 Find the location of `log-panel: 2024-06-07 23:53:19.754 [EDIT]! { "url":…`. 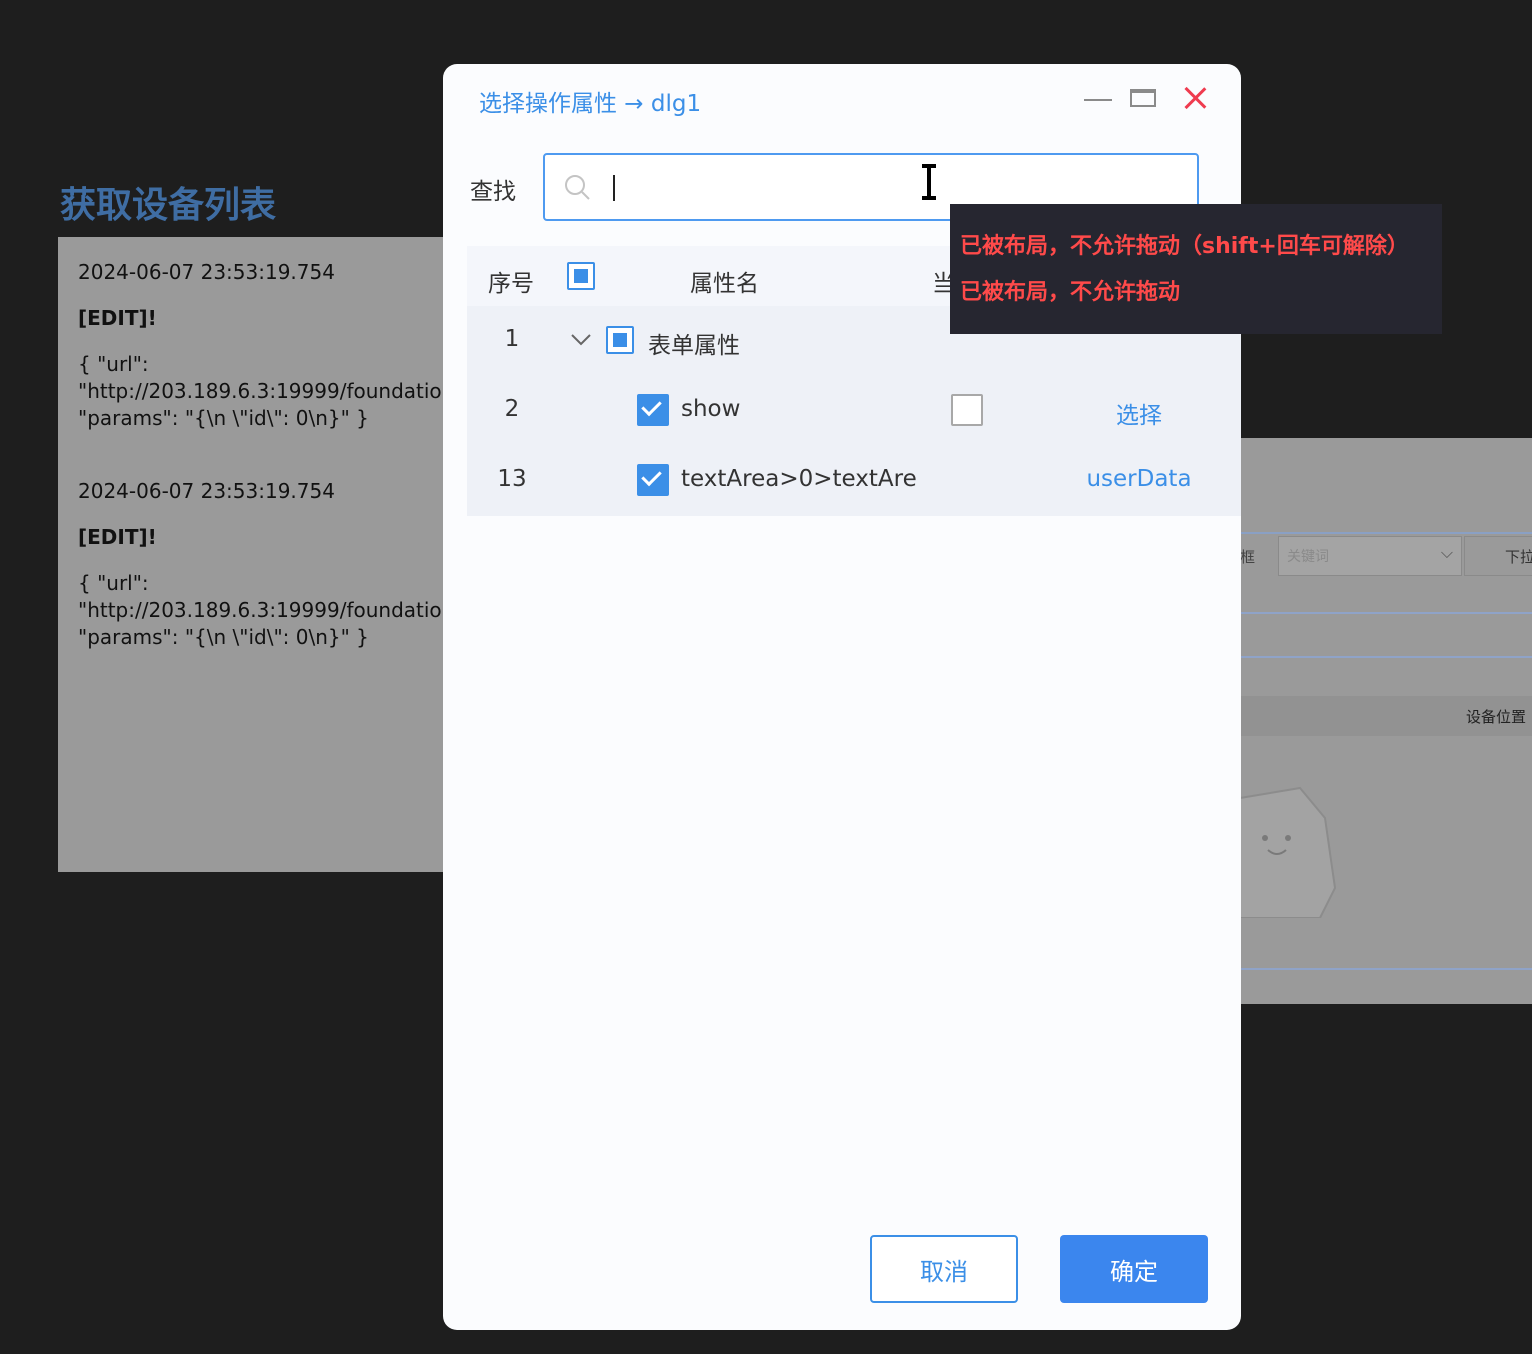

log-panel: 2024-06-07 23:53:19.754 [EDIT]! { "url":… is located at coordinates (268, 554).